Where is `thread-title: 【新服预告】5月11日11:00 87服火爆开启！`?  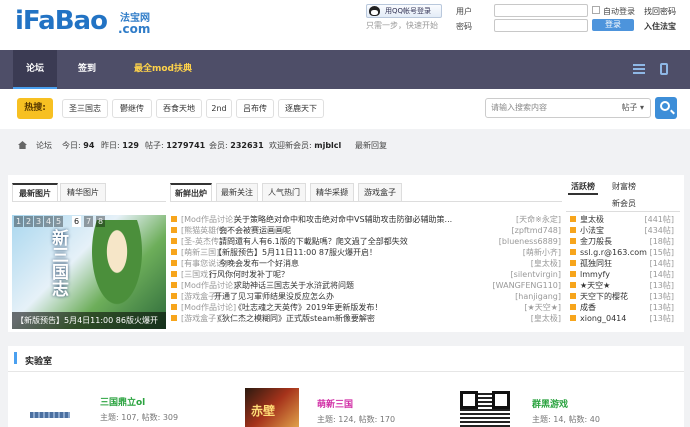
thread-title: 【新服预告】5月11日11:00 87服火爆开启！ is located at coordinates (295, 252).